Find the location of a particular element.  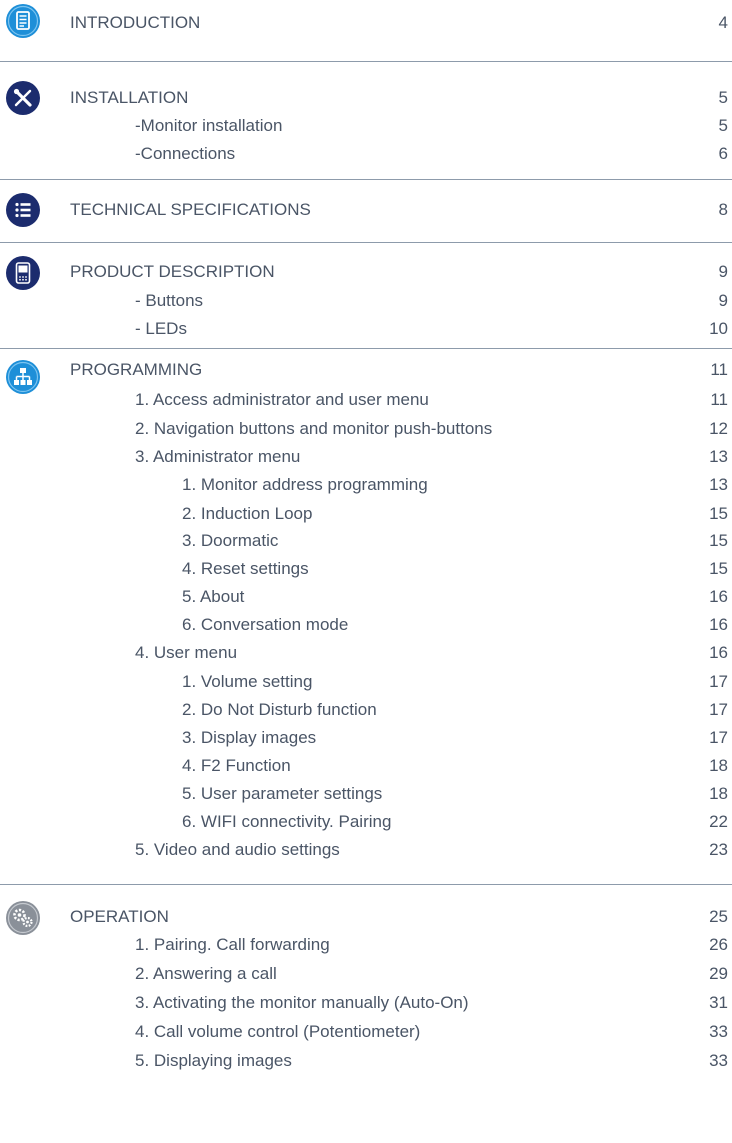

page-number: 12 is located at coordinates (718, 428).